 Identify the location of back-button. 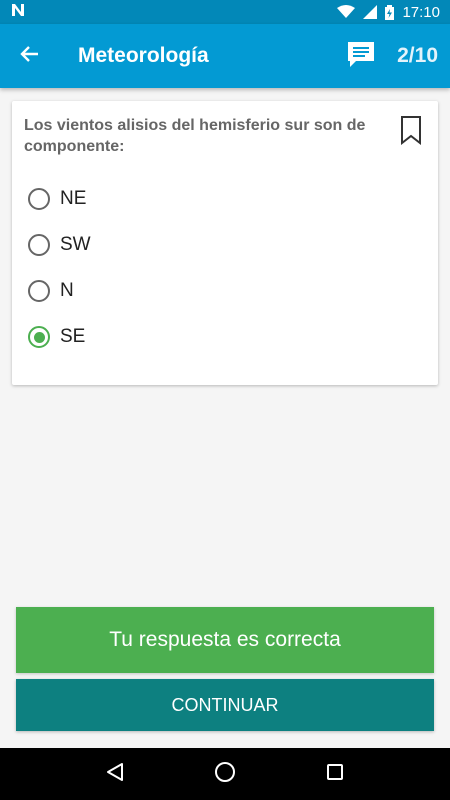
(30, 56).